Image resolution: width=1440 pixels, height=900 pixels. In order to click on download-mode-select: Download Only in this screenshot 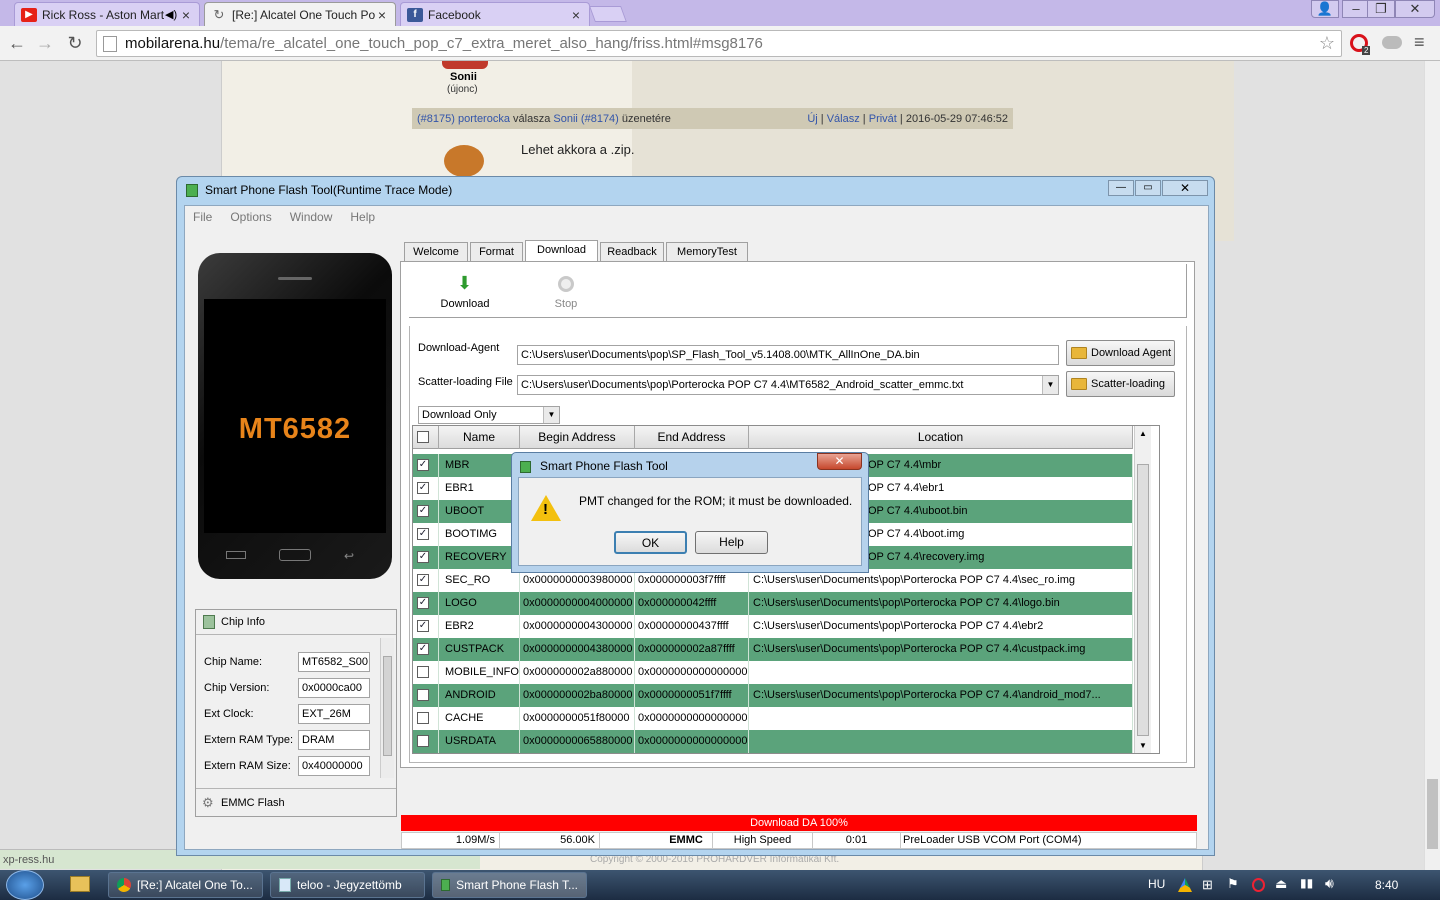, I will do `click(489, 415)`.